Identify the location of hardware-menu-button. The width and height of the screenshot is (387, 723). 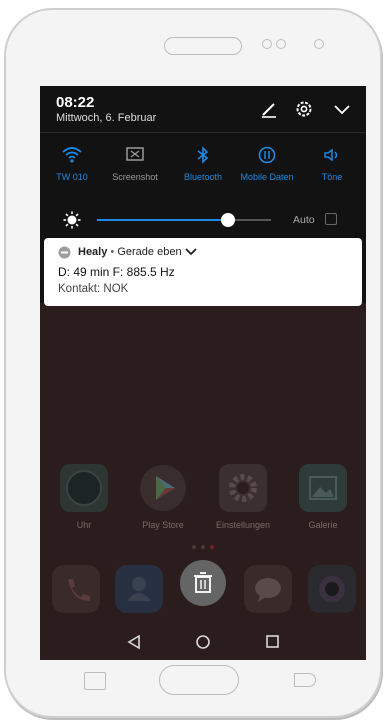
(95, 681).